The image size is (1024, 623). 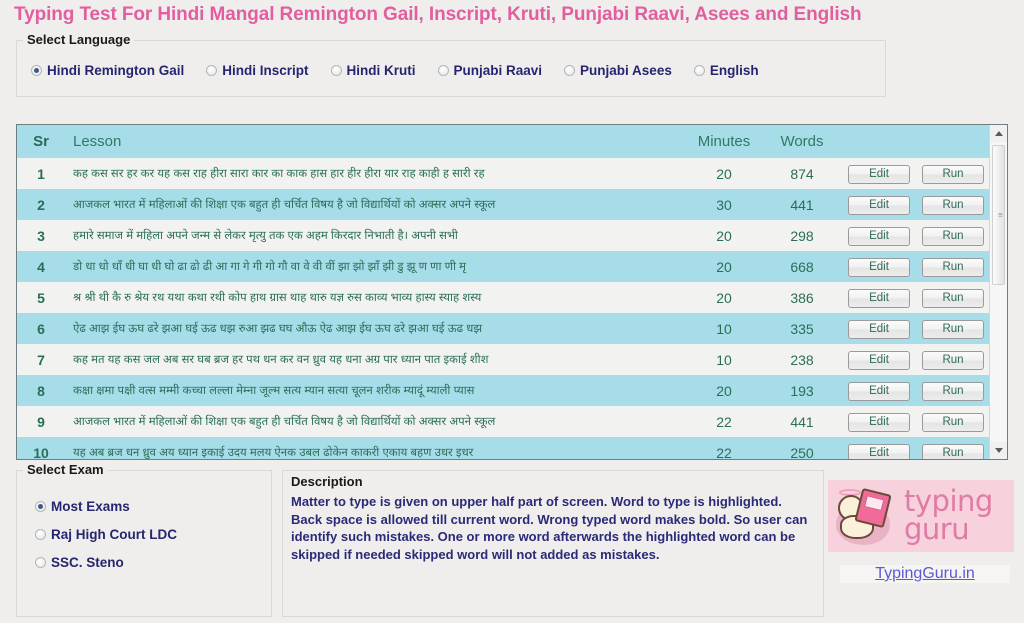 I want to click on exam-option-raj-high-court-ldc: Raj High Court LDC, so click(x=106, y=534).